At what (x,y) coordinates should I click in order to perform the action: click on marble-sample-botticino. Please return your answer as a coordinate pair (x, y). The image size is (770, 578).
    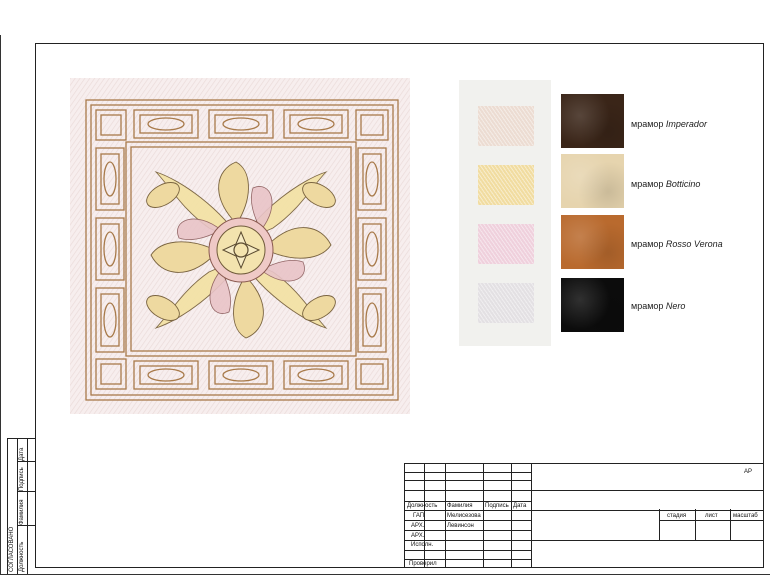
    Looking at the image, I should click on (592, 181).